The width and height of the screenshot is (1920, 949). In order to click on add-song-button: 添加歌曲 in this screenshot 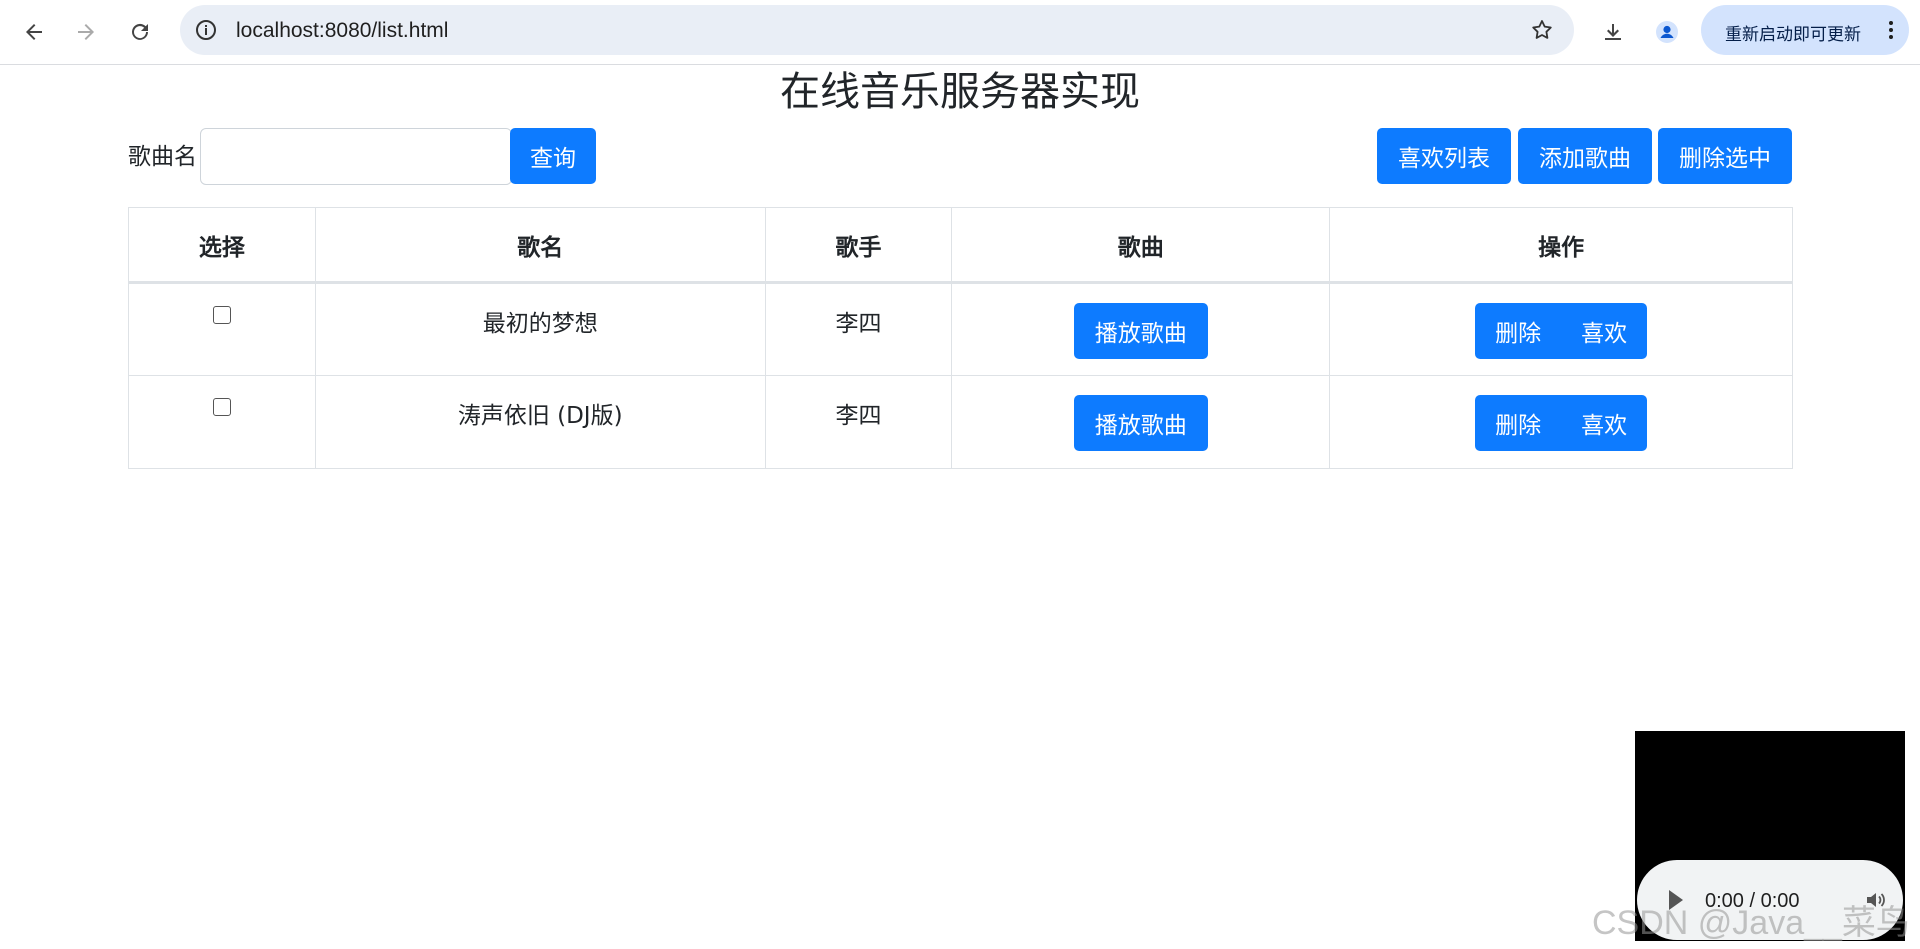, I will do `click(1585, 156)`.